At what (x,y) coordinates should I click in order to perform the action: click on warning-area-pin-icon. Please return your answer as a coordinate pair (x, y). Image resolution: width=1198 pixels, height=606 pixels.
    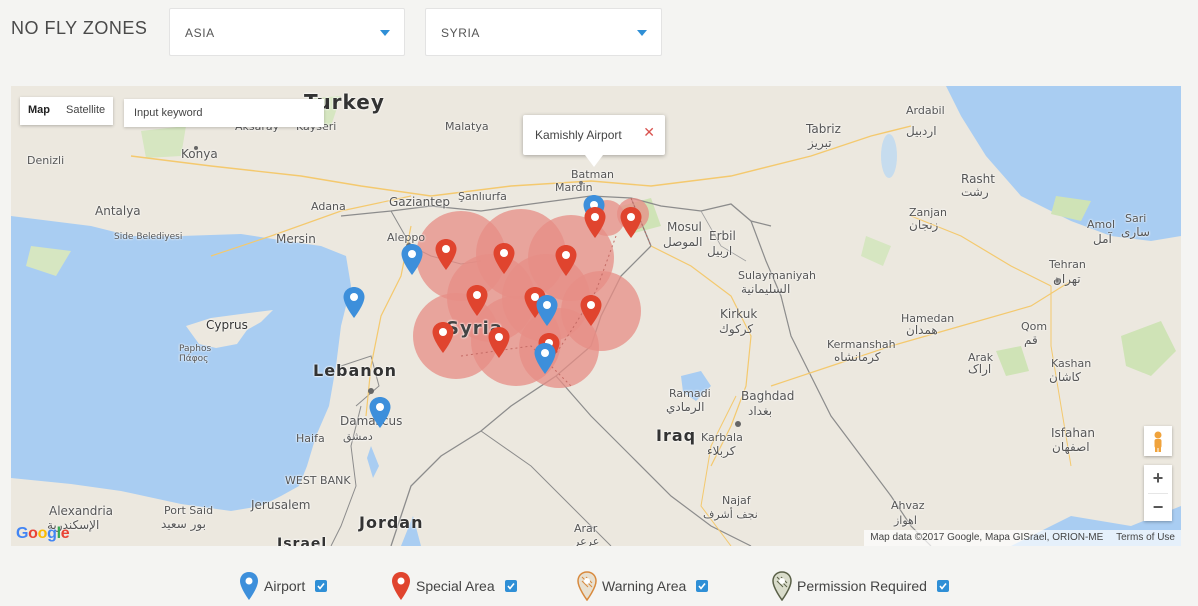
    Looking at the image, I should click on (587, 586).